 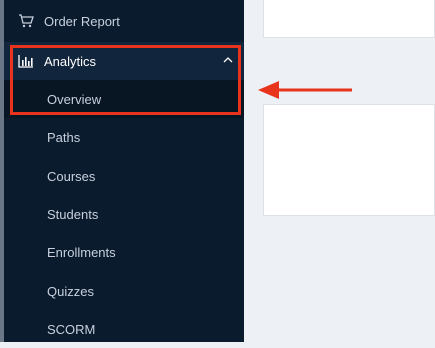 What do you see at coordinates (124, 214) in the screenshot?
I see `sidebar-item-students: Students` at bounding box center [124, 214].